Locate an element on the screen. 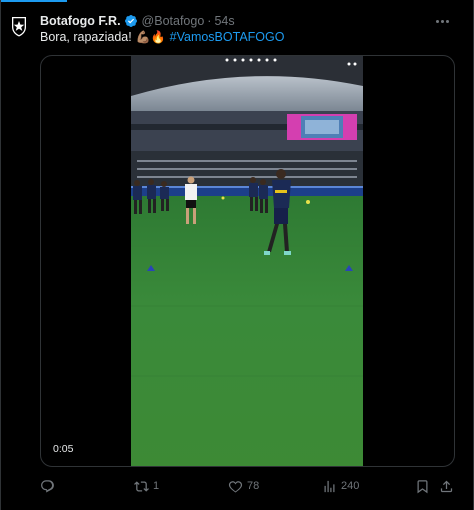 The width and height of the screenshot is (474, 510). hashtag-link: #VamosBOTAFOGO is located at coordinates (227, 37).